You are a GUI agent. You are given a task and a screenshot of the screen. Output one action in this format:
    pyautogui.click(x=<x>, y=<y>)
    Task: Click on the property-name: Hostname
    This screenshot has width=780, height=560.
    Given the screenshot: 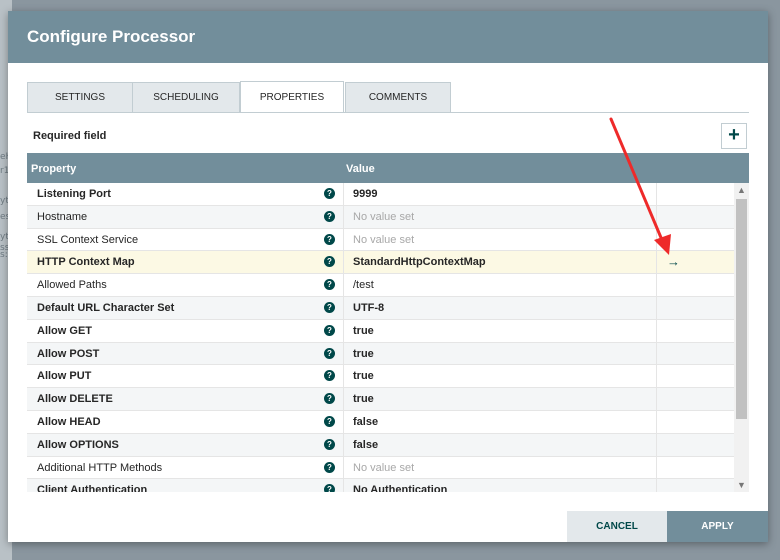 What is the action you would take?
    pyautogui.click(x=62, y=216)
    